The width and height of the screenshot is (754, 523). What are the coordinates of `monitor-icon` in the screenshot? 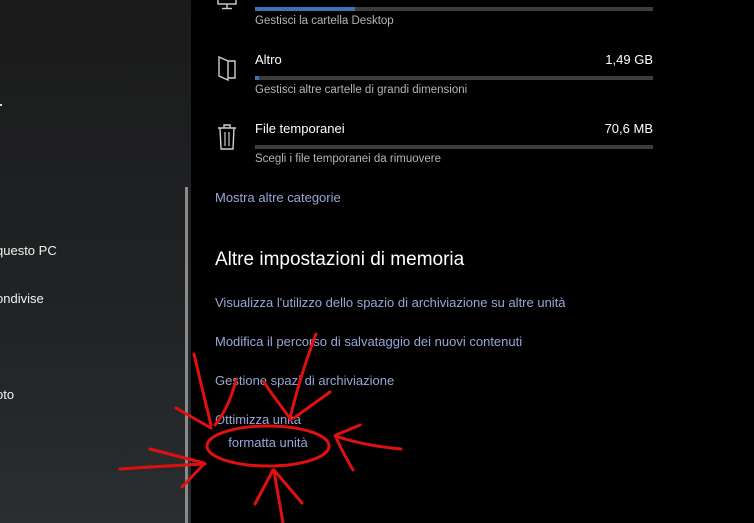 It's located at (227, 5).